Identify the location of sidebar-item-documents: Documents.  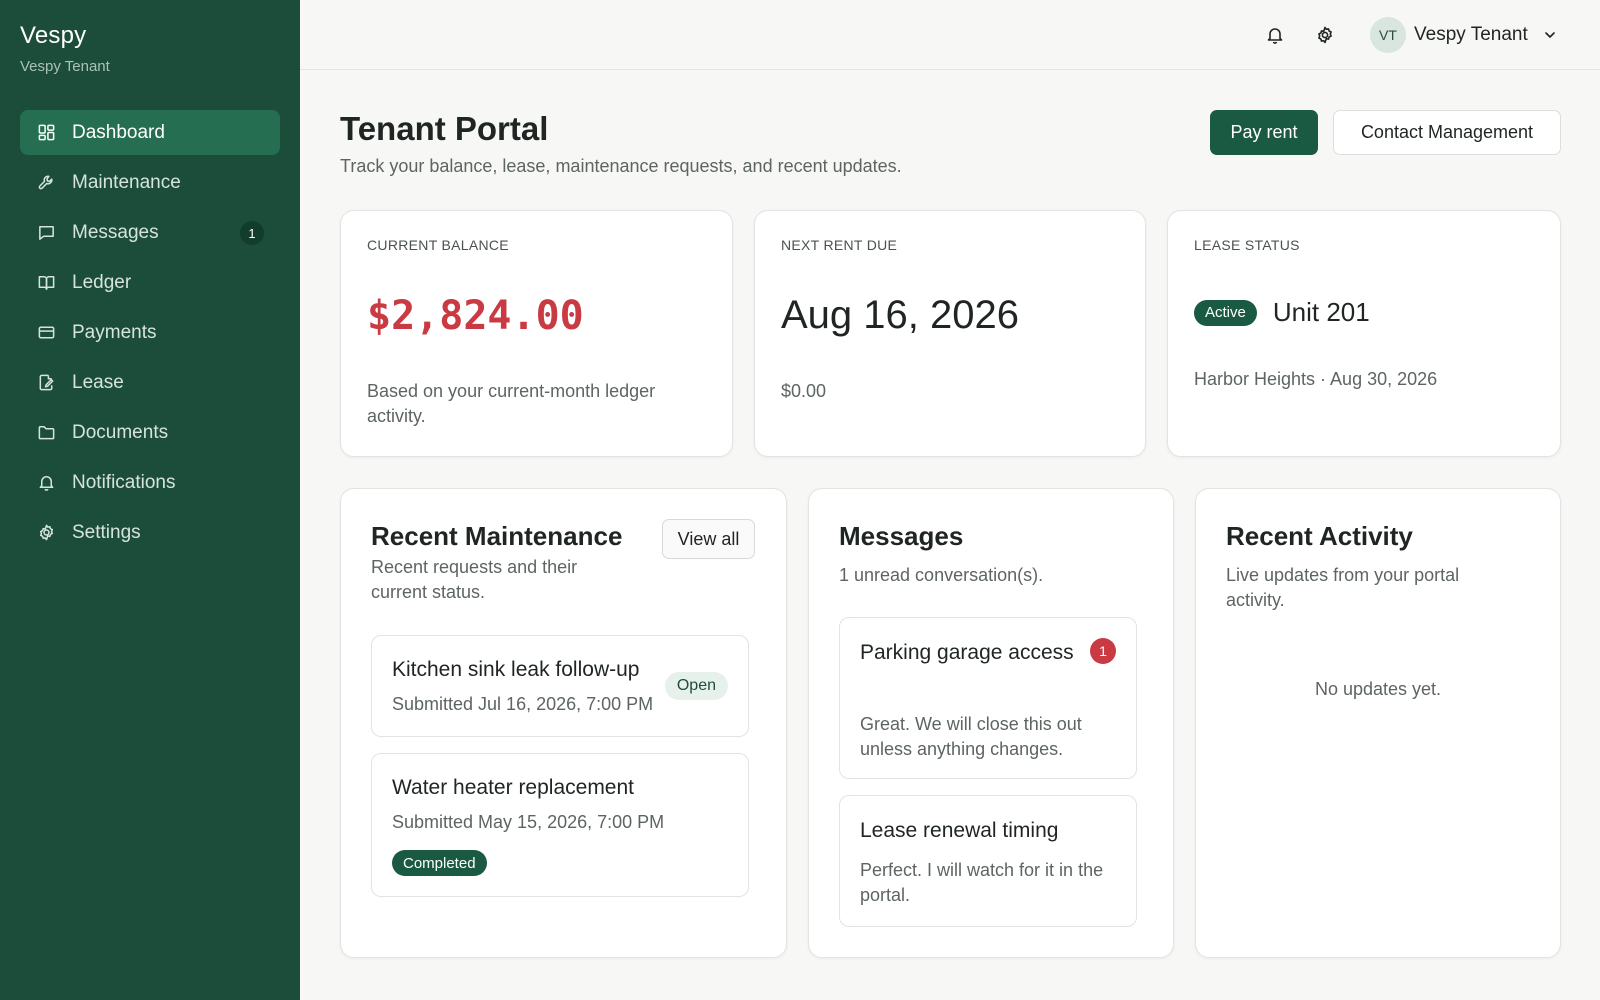
(150, 432).